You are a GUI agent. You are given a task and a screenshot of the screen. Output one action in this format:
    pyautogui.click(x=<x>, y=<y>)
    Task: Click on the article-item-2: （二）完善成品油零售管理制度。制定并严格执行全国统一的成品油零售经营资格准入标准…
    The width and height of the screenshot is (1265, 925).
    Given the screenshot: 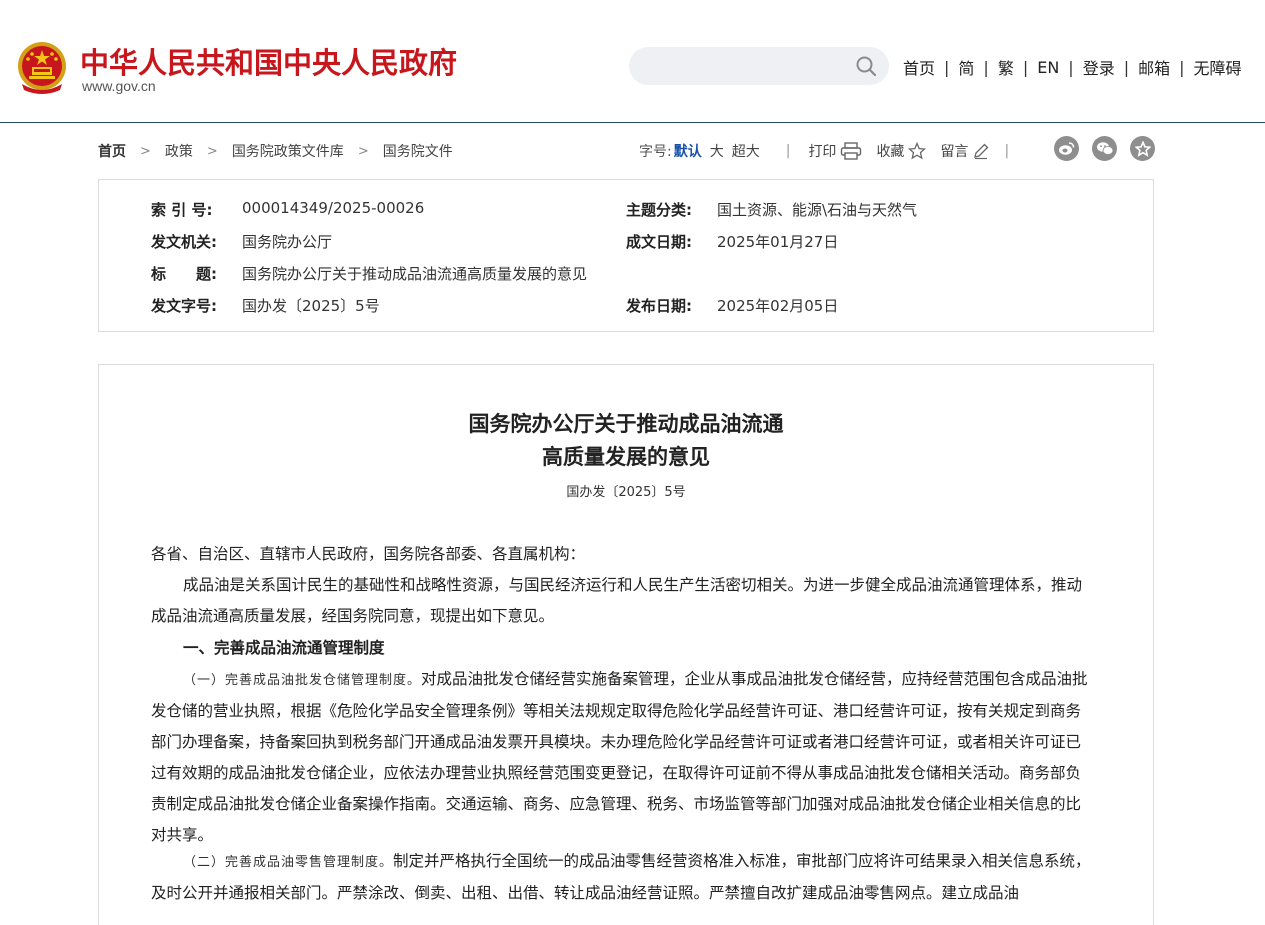 What is the action you would take?
    pyautogui.click(x=623, y=877)
    